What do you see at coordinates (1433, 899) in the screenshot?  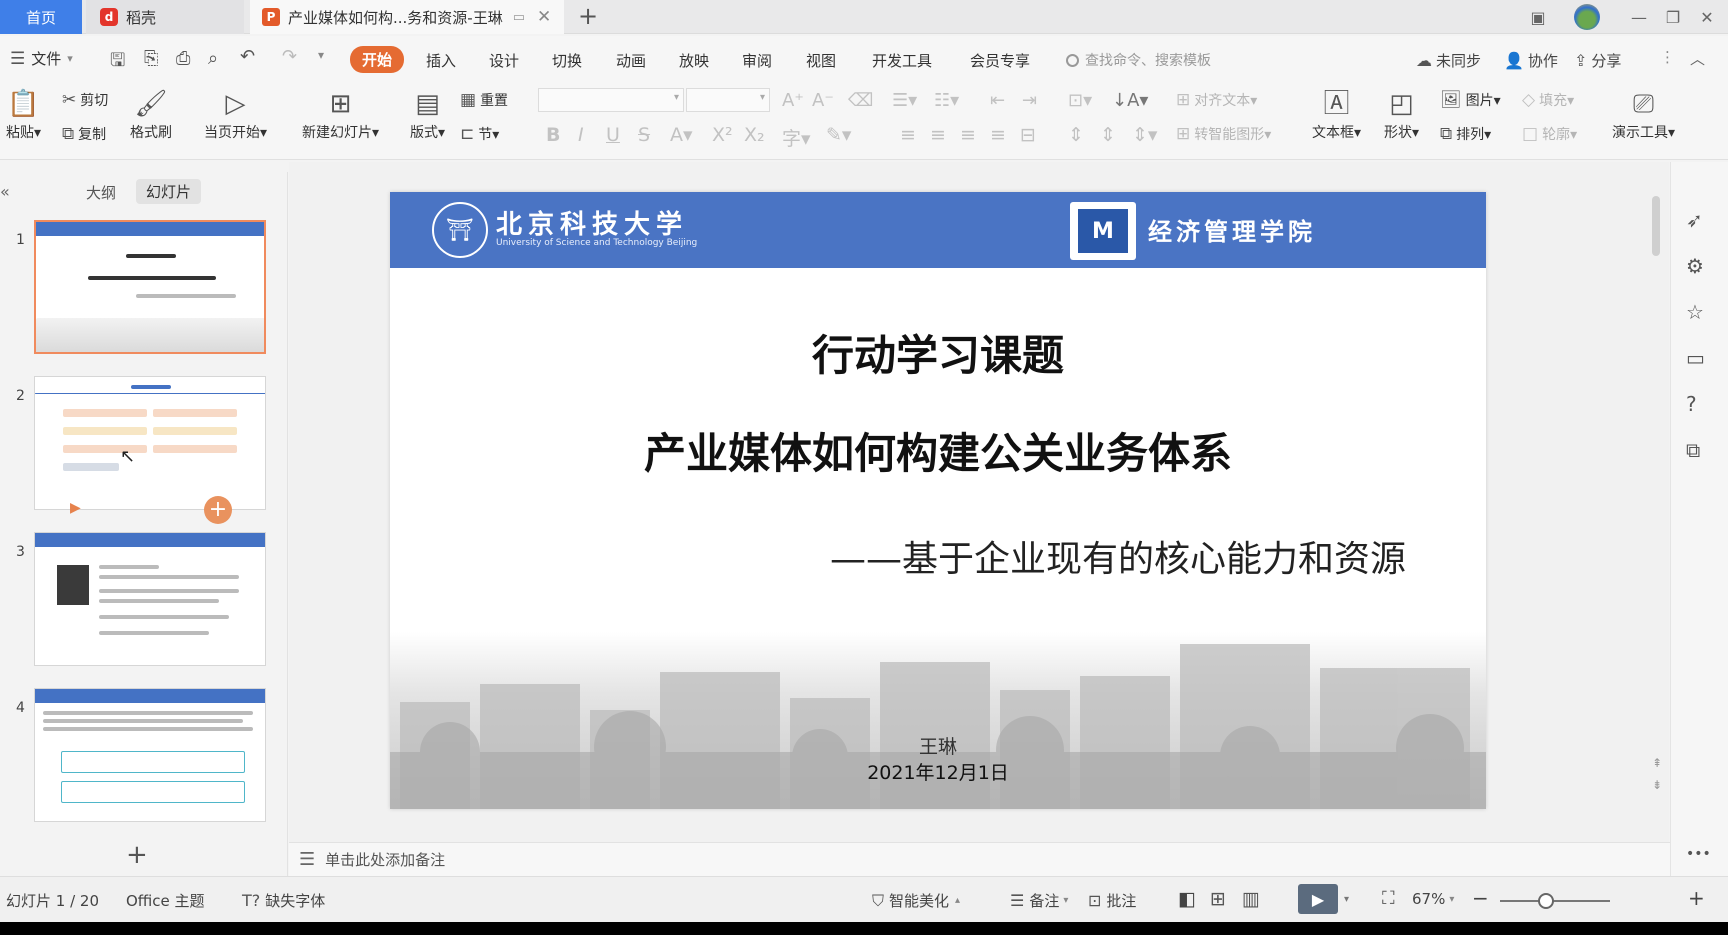 I see `zoom-level: 67% ▾` at bounding box center [1433, 899].